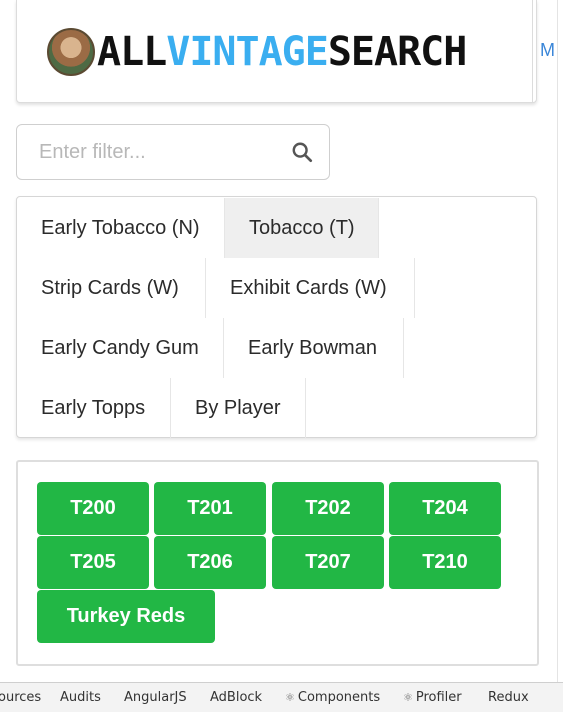 The width and height of the screenshot is (563, 712). I want to click on devtools-tab-label: Redux, so click(508, 697).